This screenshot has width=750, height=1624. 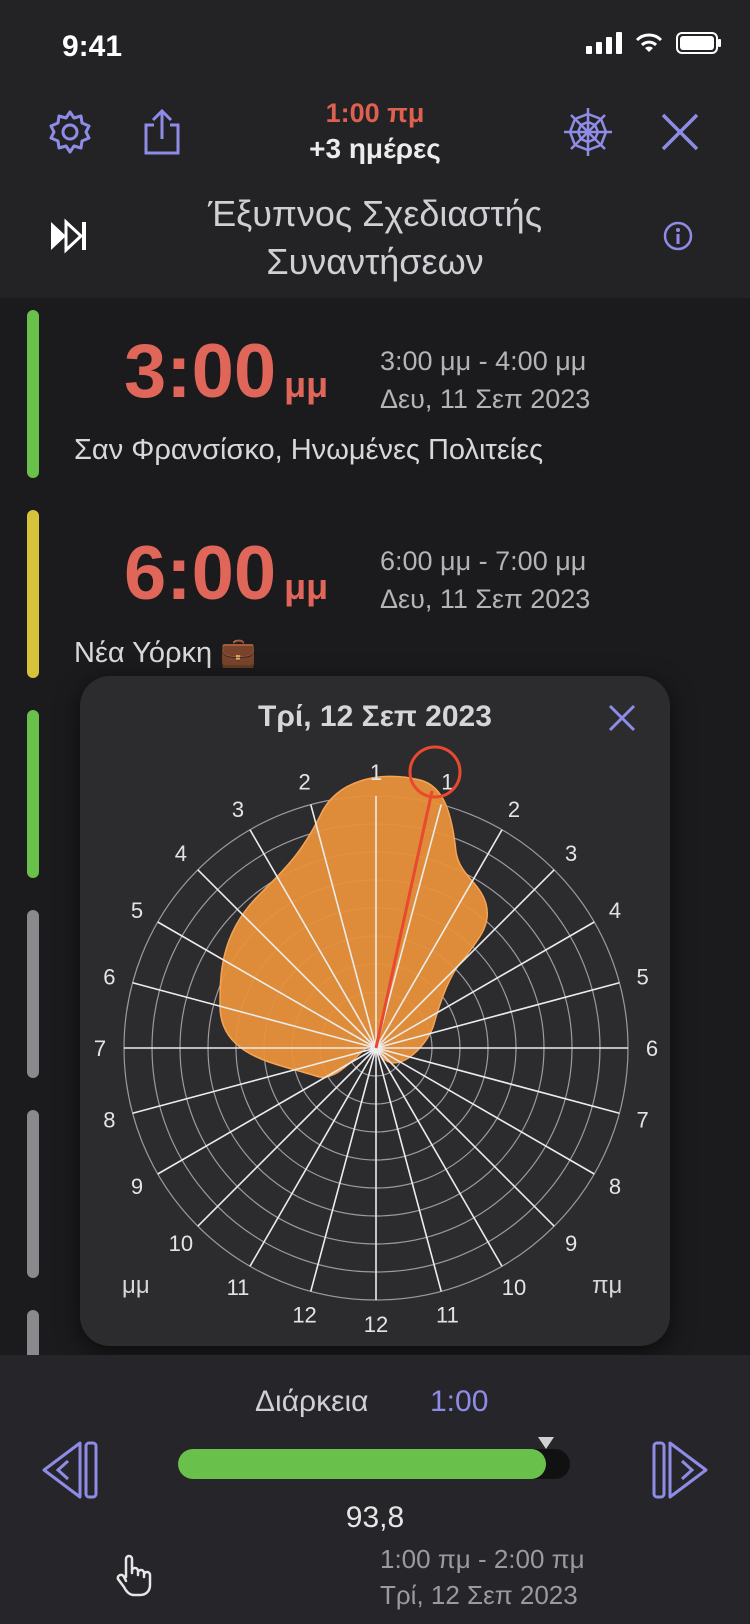 What do you see at coordinates (375, 148) in the screenshot?
I see `day-offset: +3 ημέρες` at bounding box center [375, 148].